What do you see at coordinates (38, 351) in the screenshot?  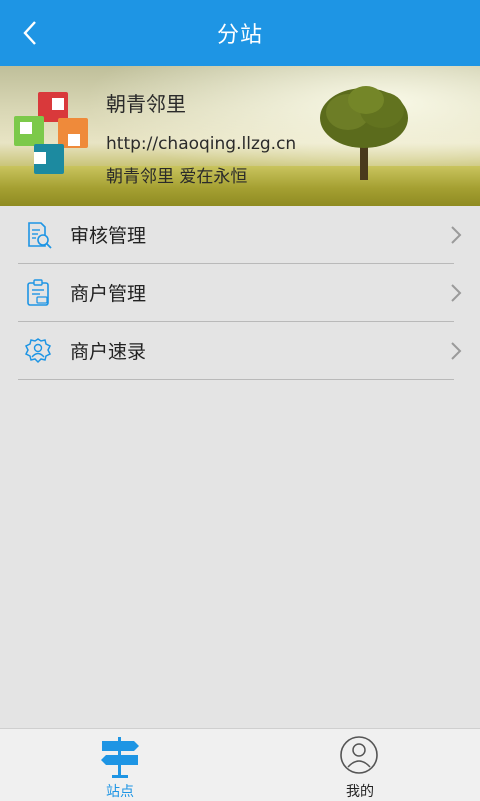 I see `gear-user-icon` at bounding box center [38, 351].